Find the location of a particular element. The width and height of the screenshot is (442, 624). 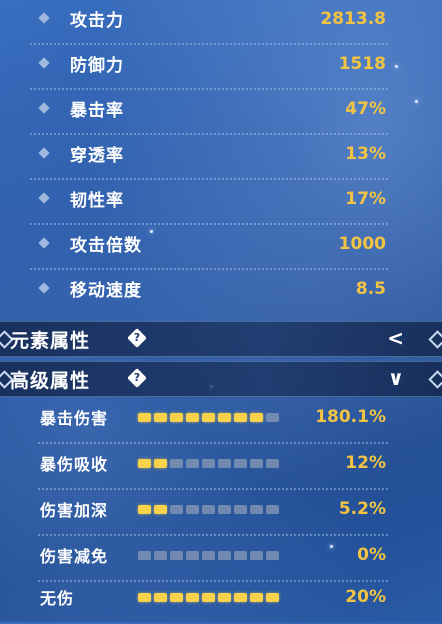

stat-value: 13% is located at coordinates (365, 154).